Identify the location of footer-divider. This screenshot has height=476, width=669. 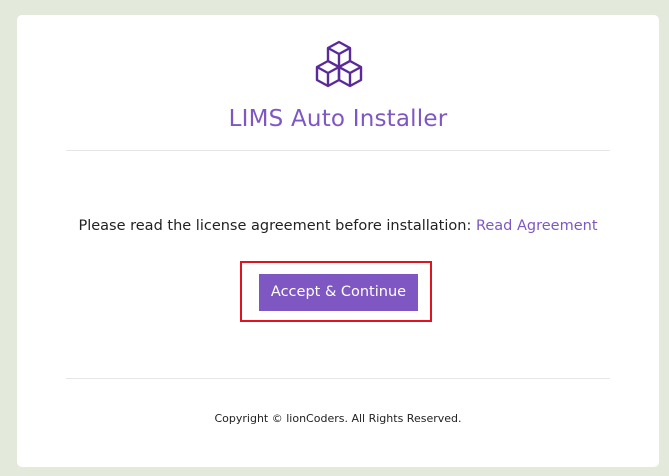
(338, 378).